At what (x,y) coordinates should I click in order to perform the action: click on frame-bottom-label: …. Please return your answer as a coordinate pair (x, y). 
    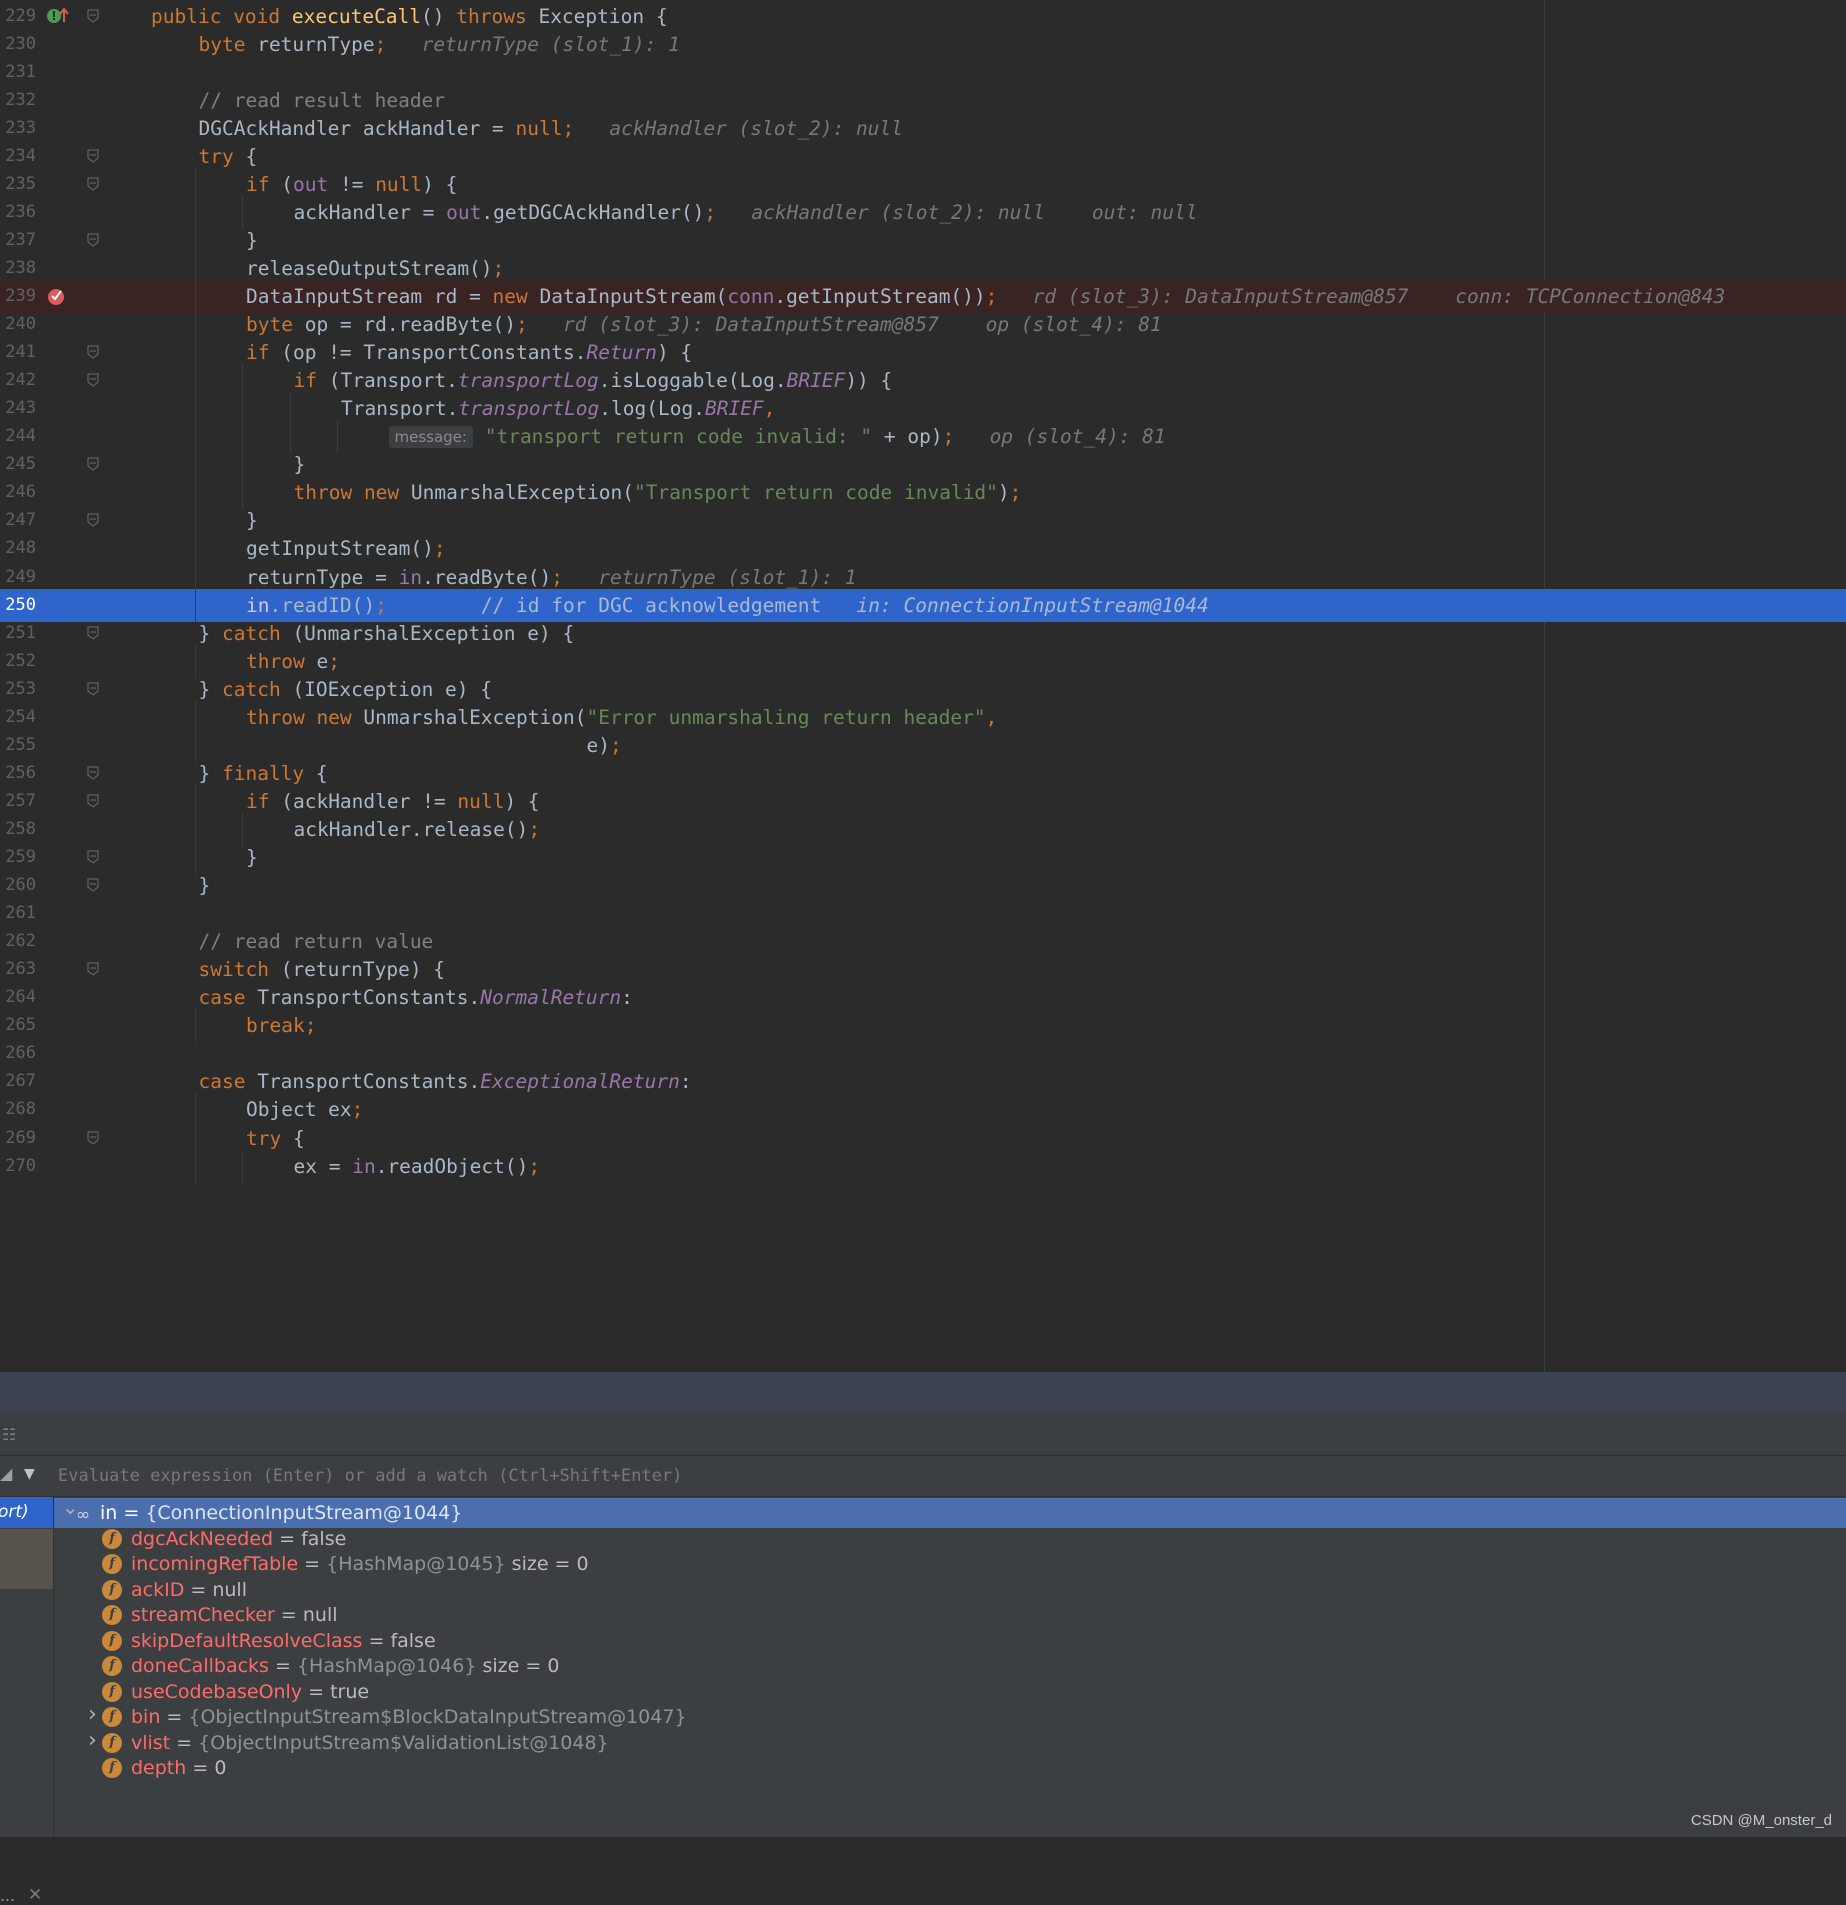
    Looking at the image, I should click on (7, 1896).